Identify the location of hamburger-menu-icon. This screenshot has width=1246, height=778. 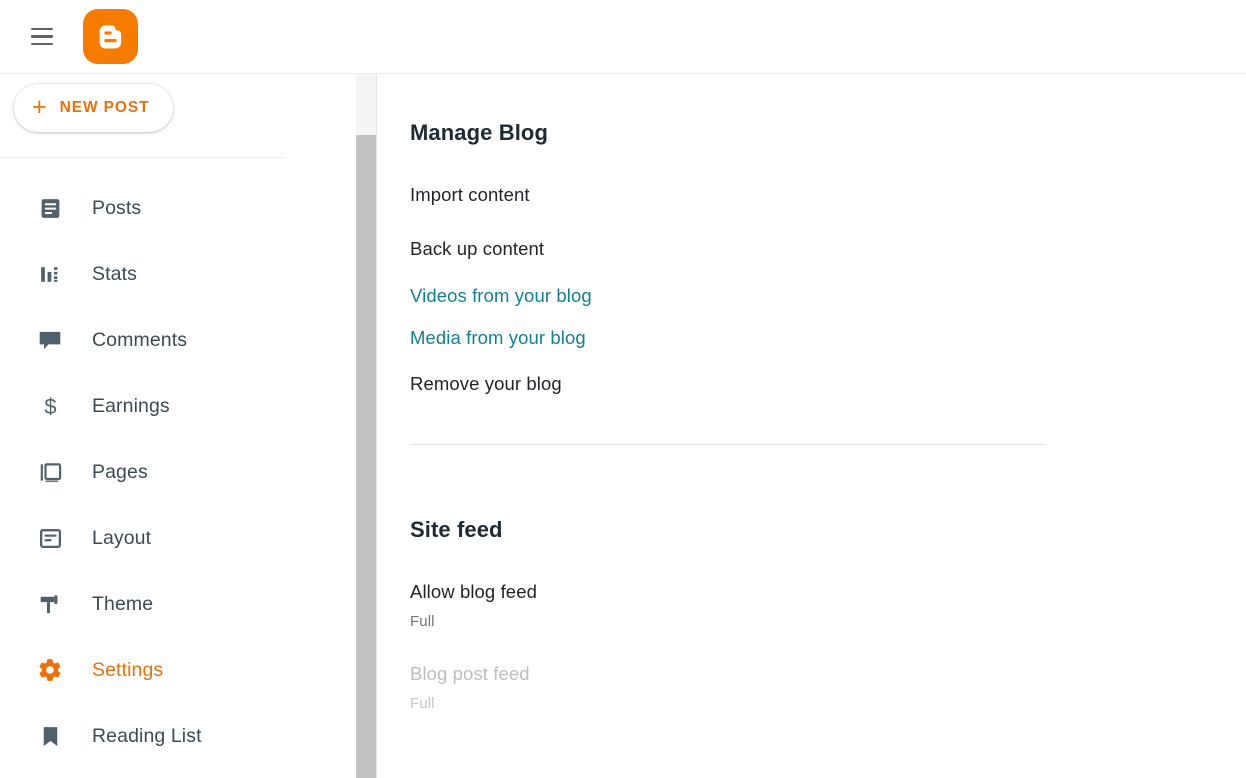
(42, 37).